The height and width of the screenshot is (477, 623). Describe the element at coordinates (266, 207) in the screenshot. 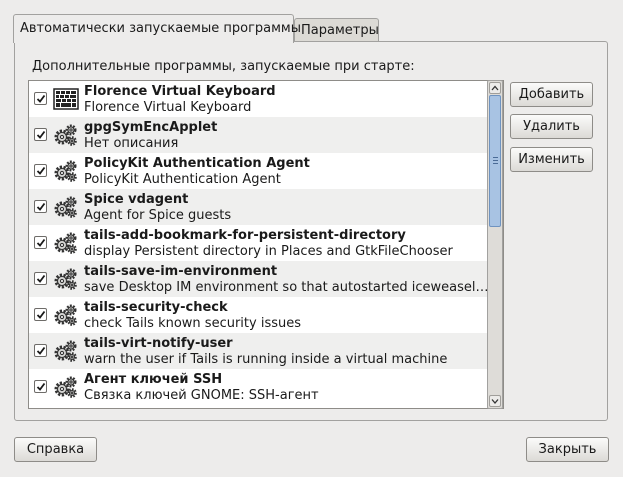

I see `list-item: Spice vdagent Agent for Spice guests` at that location.